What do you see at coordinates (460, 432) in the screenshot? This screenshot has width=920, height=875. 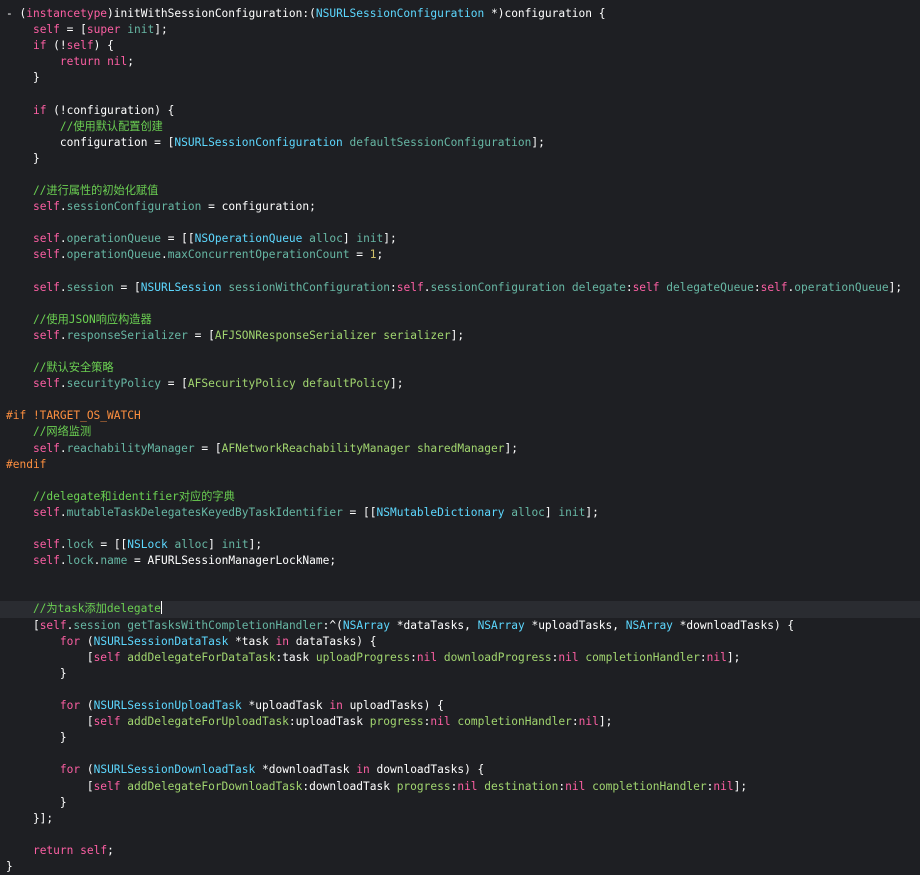 I see `code-line: //网络监测` at bounding box center [460, 432].